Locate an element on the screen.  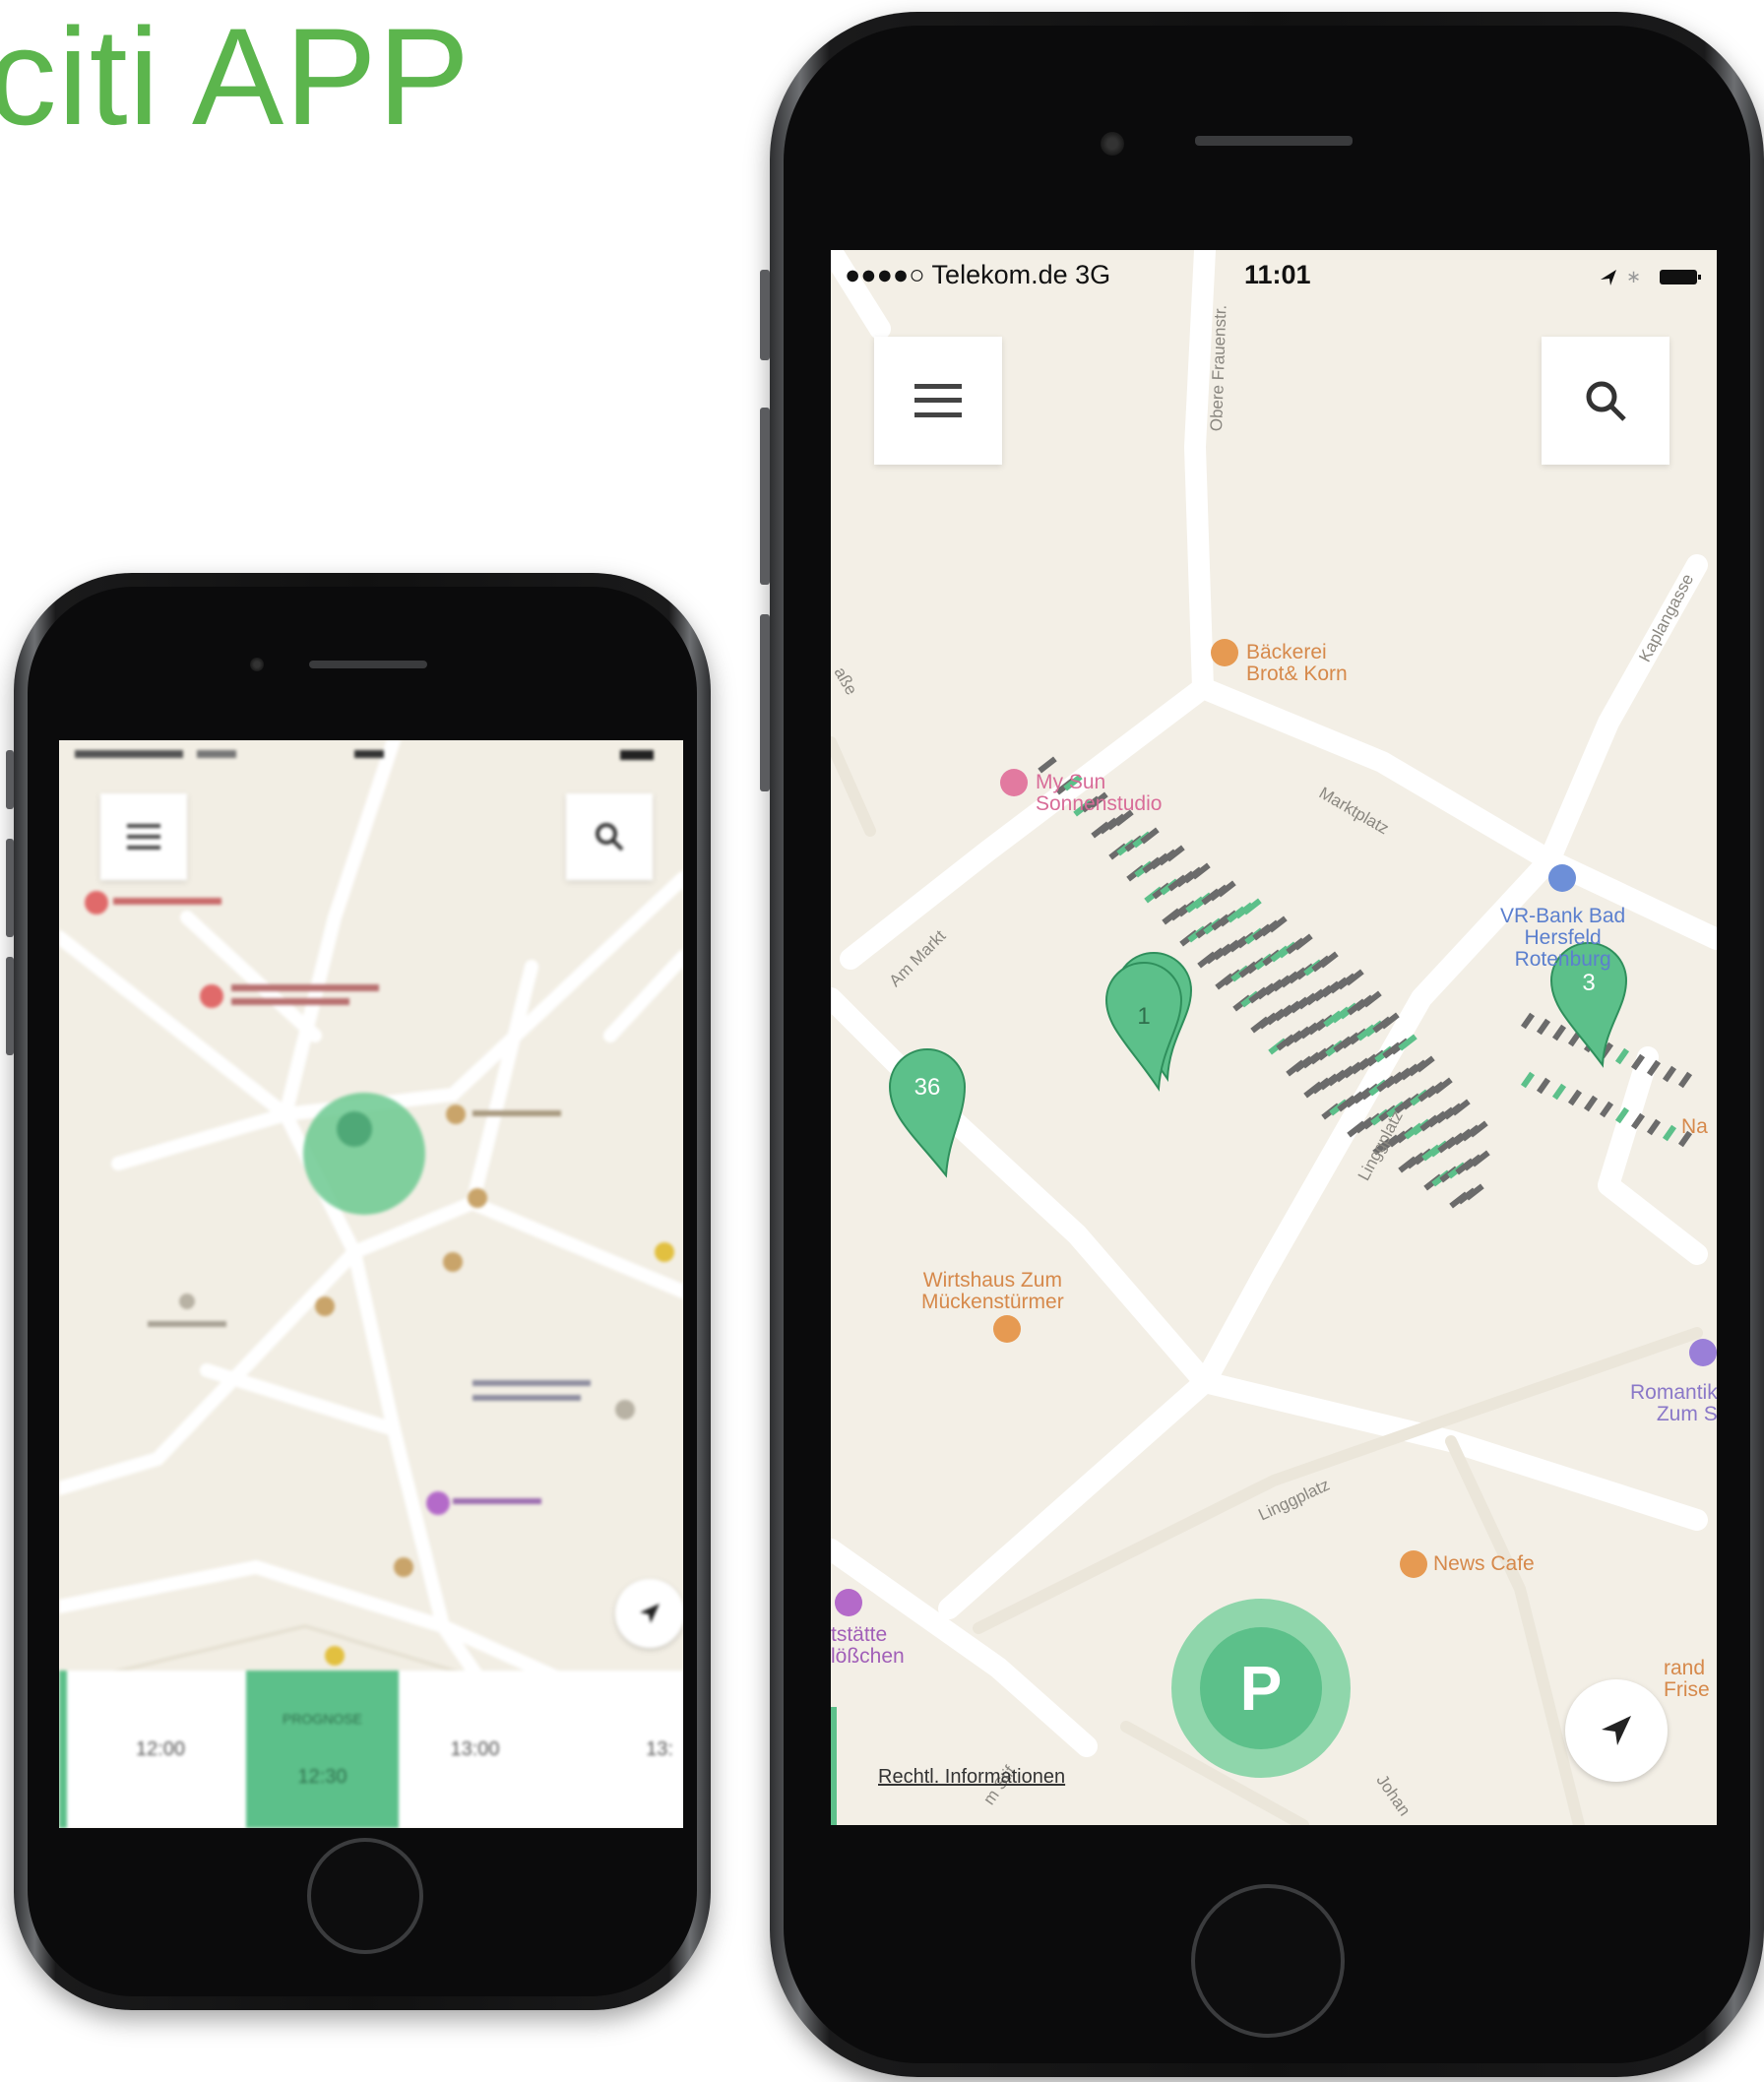
time-slot: 13:00 is located at coordinates (475, 1749).